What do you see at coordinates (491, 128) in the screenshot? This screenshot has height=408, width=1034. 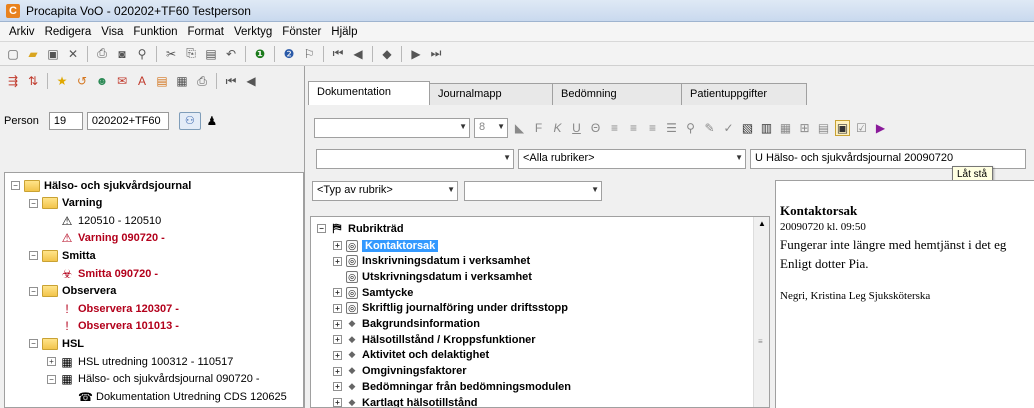 I see `font-size-select: 8 ▼` at bounding box center [491, 128].